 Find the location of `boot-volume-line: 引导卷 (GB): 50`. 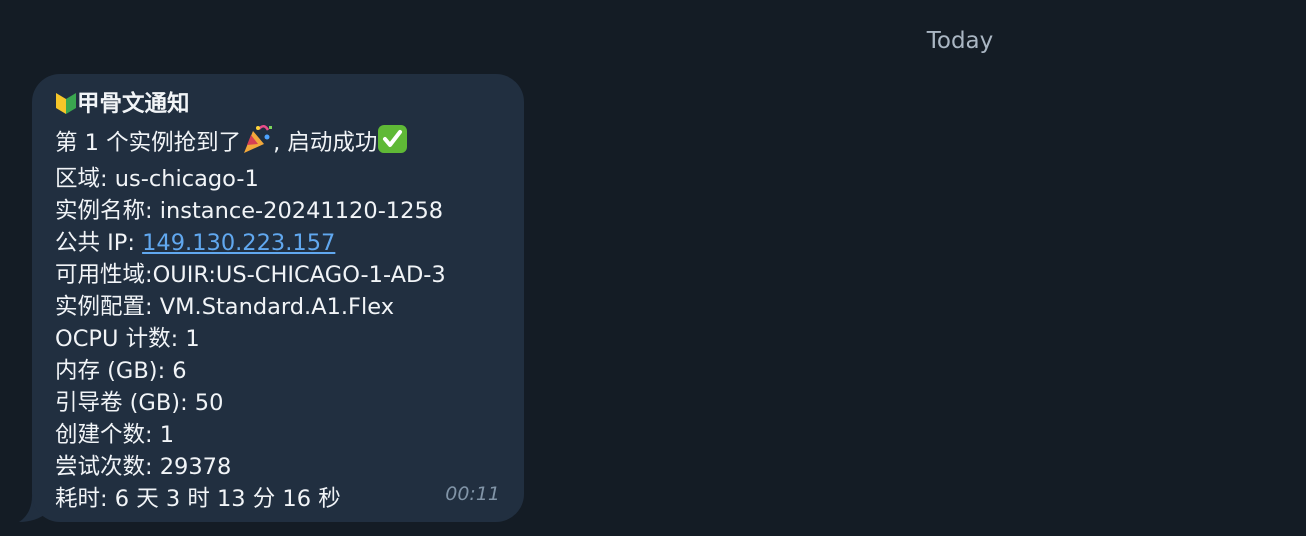

boot-volume-line: 引导卷 (GB): 50 is located at coordinates (139, 403).